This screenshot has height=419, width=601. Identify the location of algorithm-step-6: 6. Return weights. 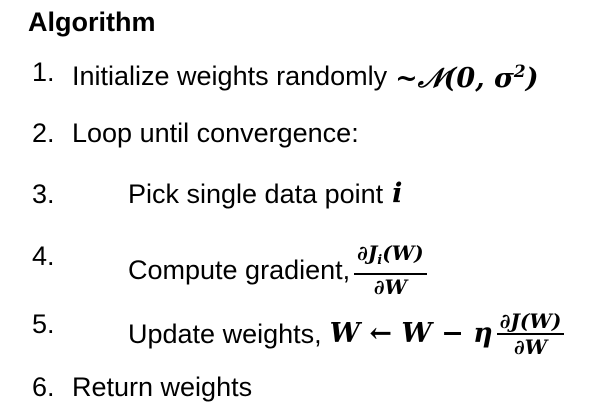
(300, 394).